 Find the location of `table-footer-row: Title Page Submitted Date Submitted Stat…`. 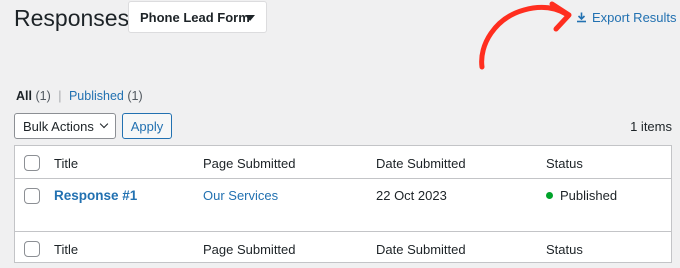

table-footer-row: Title Page Submitted Date Submitted Stat… is located at coordinates (343, 247).